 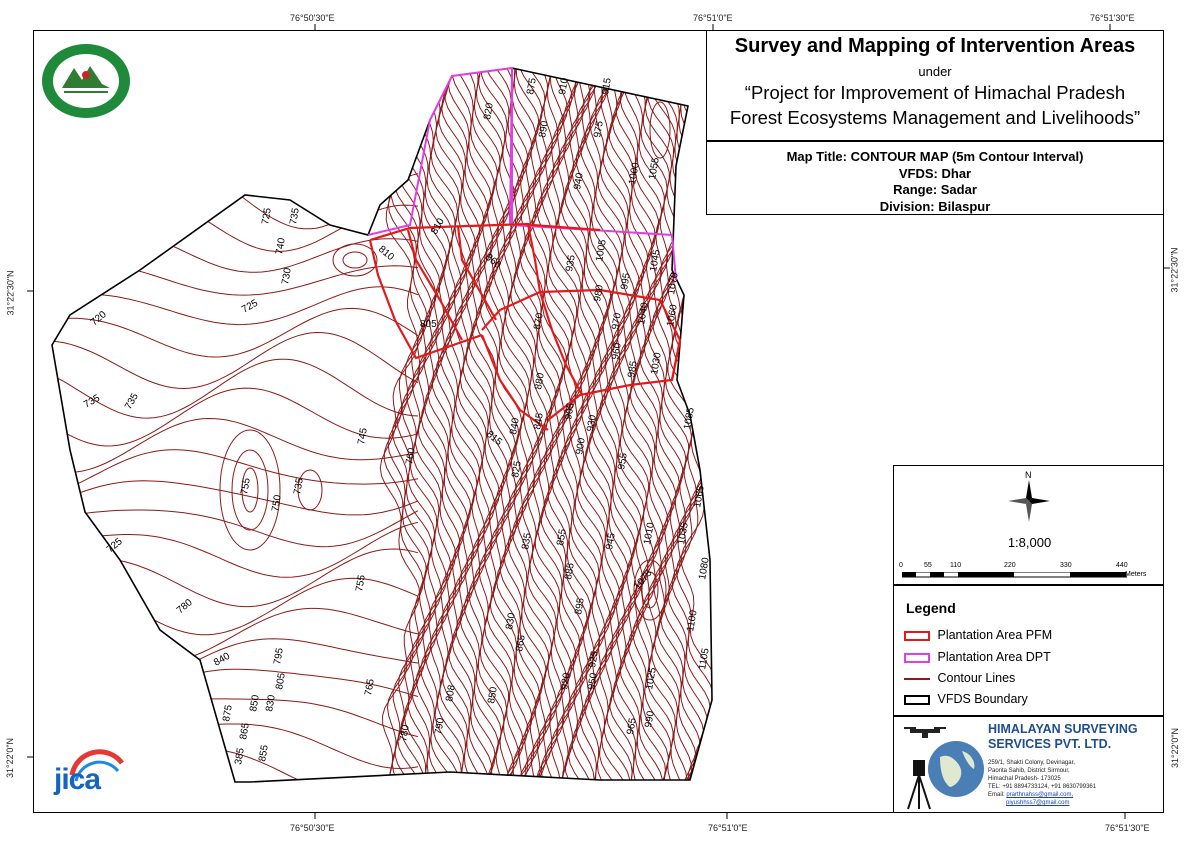 I want to click on contour-label: 950, so click(x=593, y=681).